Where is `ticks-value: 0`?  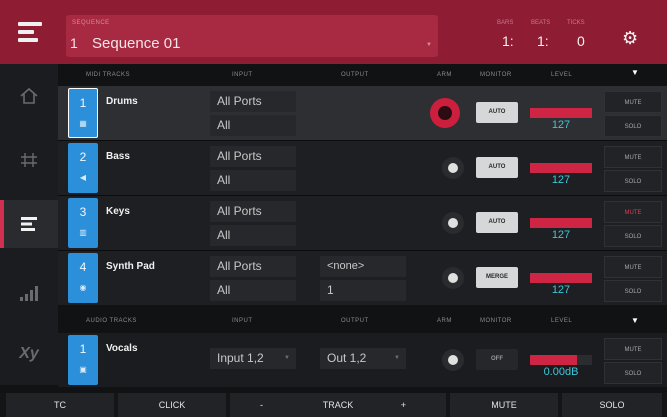 ticks-value: 0 is located at coordinates (581, 41).